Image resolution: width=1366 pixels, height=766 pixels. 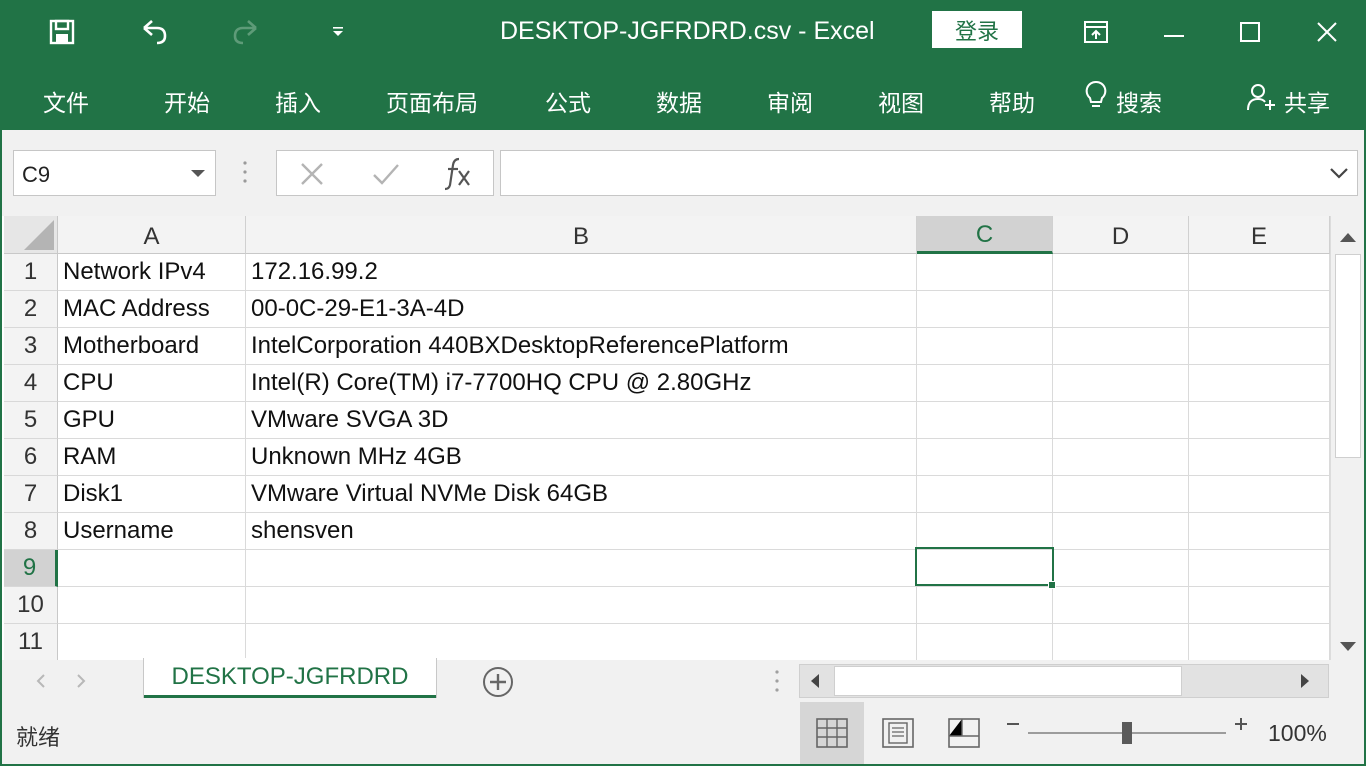 What do you see at coordinates (1348, 237) in the screenshot?
I see `scroll-up-icon` at bounding box center [1348, 237].